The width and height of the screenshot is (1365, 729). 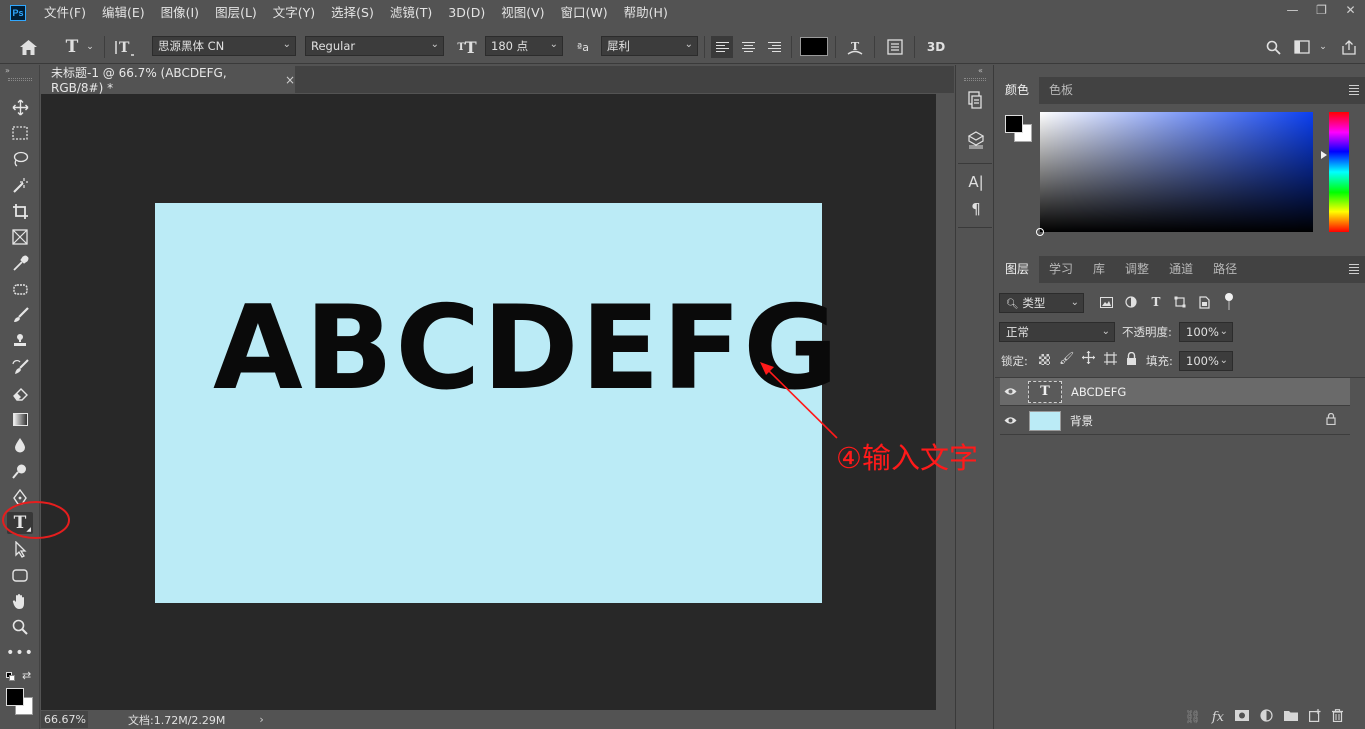 I want to click on menu-select: 选择(S), so click(x=352, y=12).